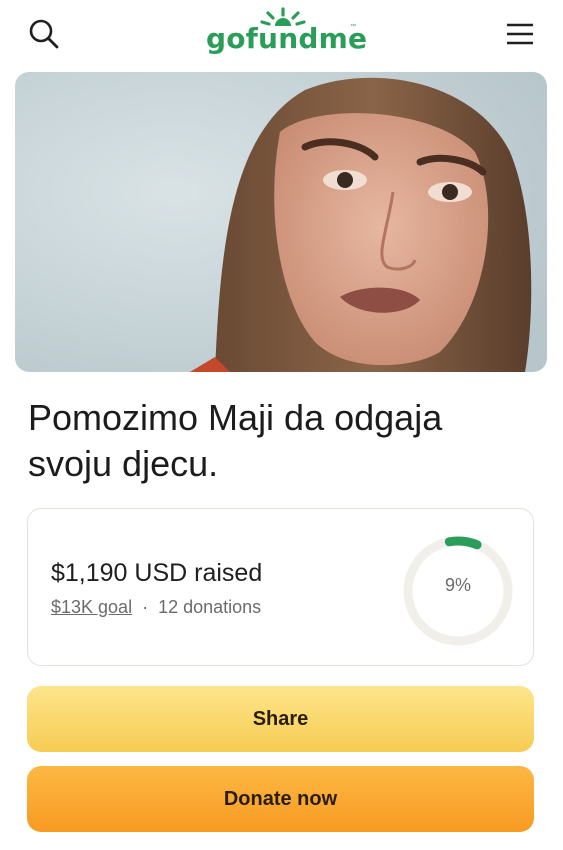 The image size is (563, 850). Describe the element at coordinates (280, 799) in the screenshot. I see `donate-now-button: Donate now` at that location.